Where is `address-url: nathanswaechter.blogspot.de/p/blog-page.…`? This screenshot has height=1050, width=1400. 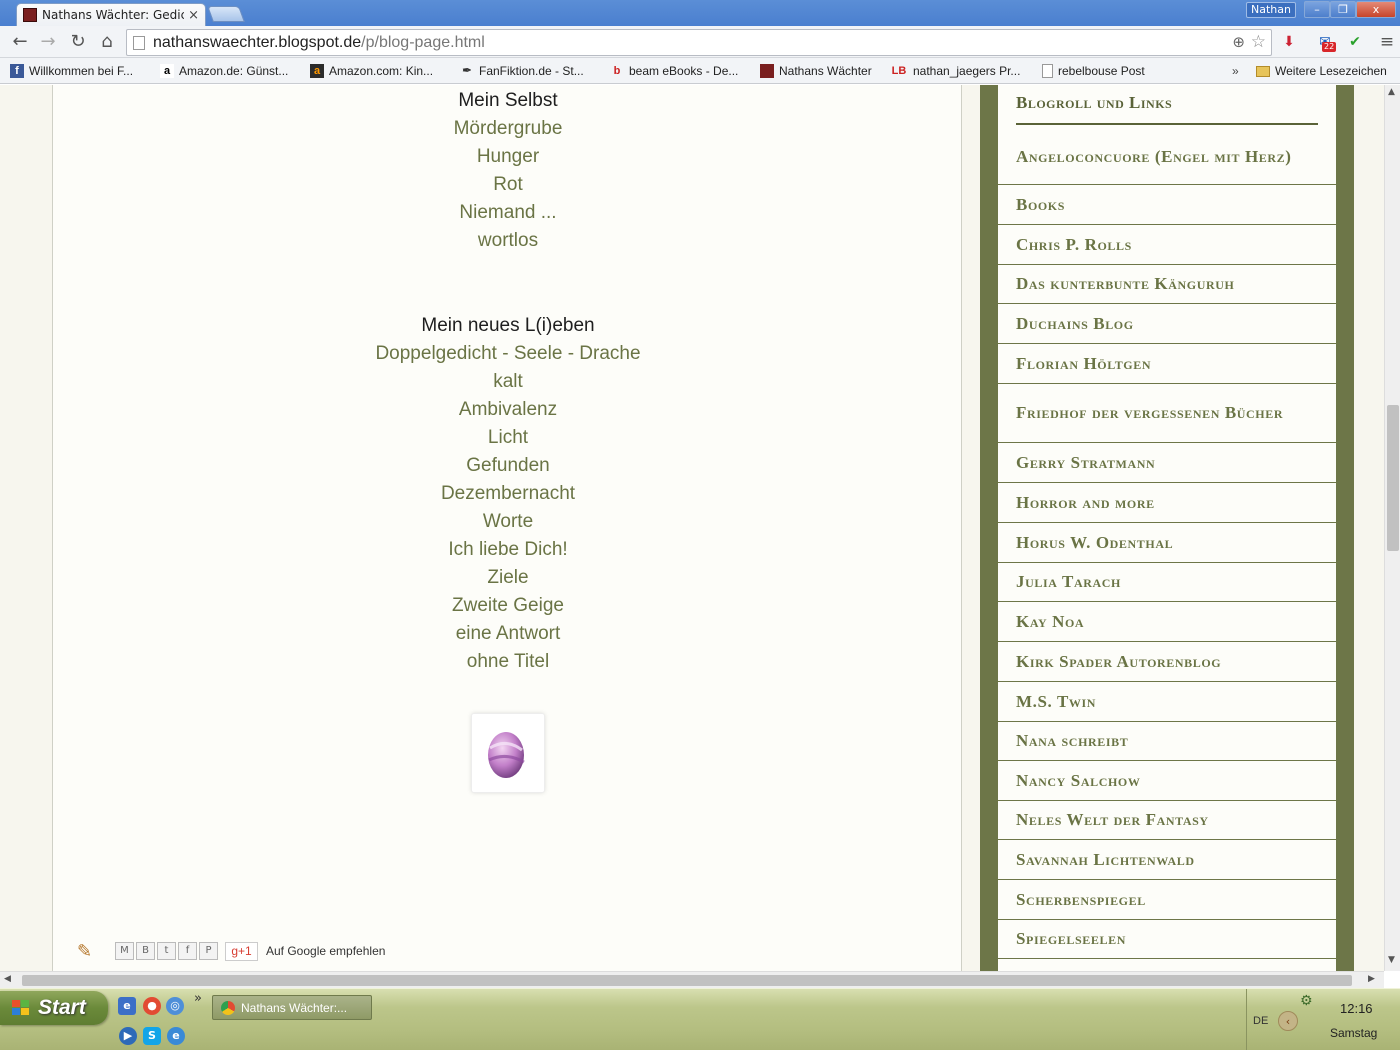
address-url: nathanswaechter.blogspot.de/p/blog-page.… is located at coordinates (319, 43).